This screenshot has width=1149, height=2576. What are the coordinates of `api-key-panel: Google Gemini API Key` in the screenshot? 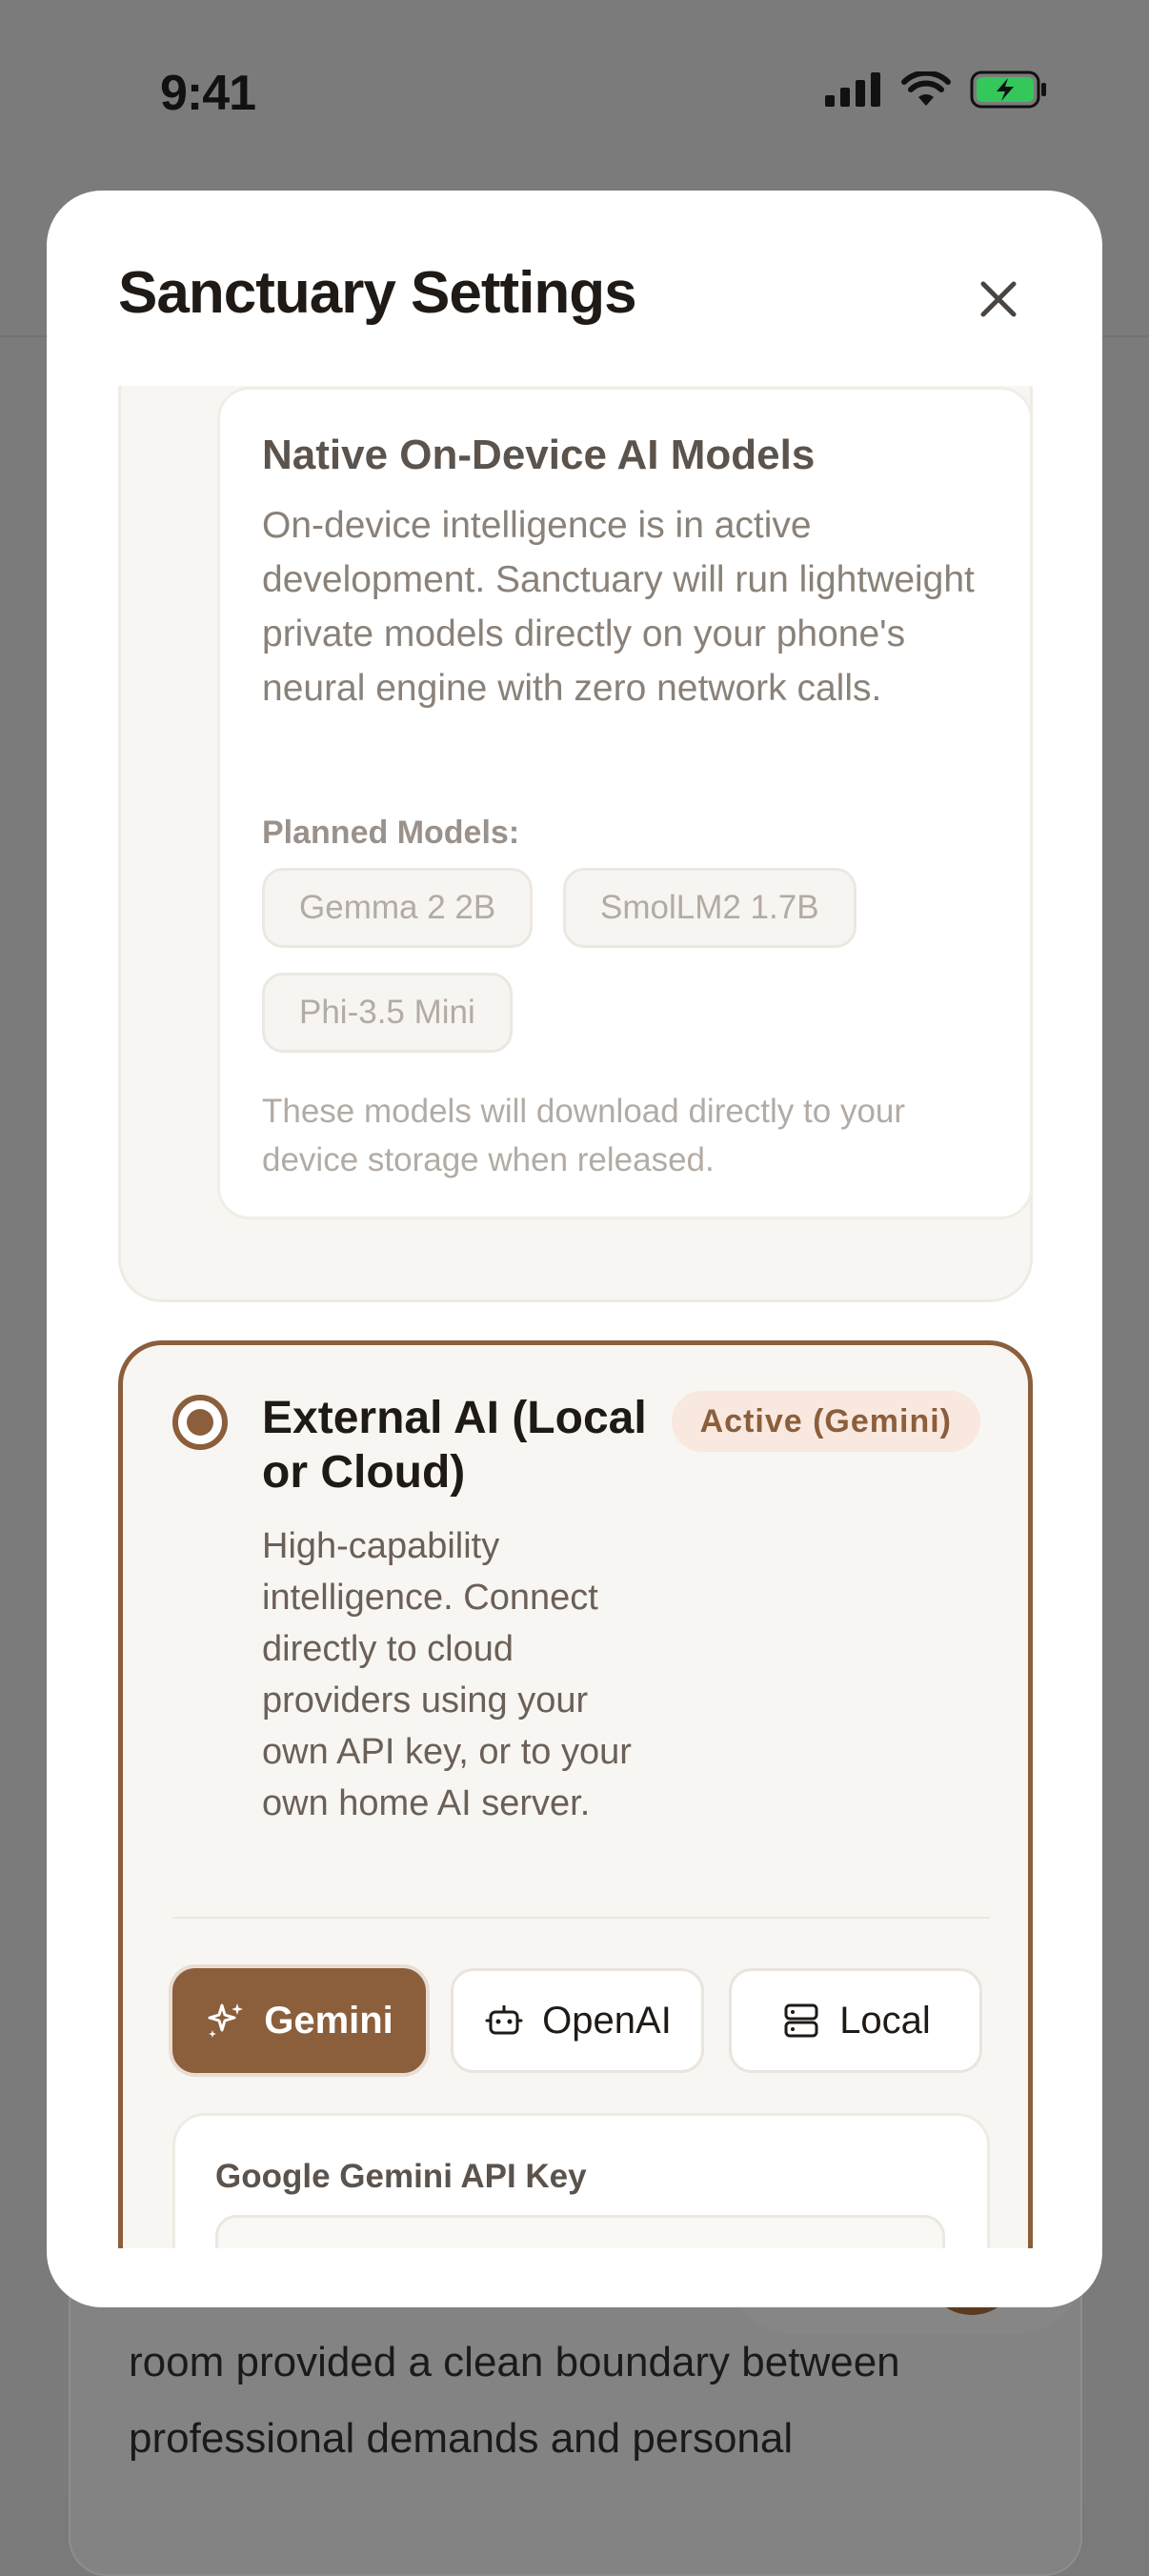 It's located at (581, 2180).